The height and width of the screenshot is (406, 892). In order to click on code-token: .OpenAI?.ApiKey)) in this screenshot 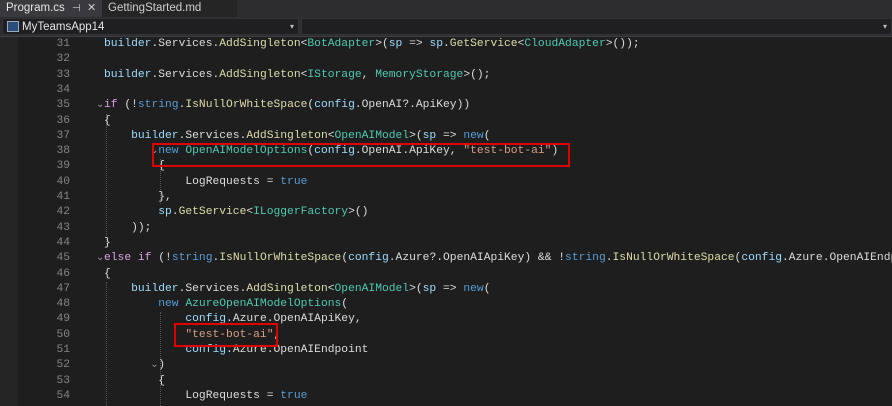, I will do `click(412, 105)`.